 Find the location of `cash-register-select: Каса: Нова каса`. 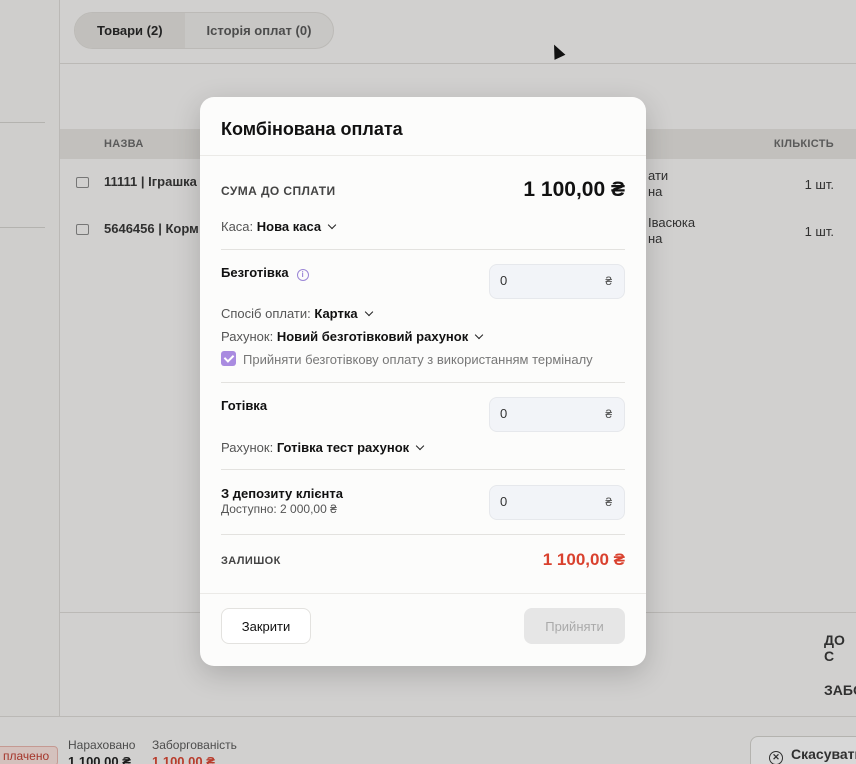

cash-register-select: Каса: Нова каса is located at coordinates (279, 226).